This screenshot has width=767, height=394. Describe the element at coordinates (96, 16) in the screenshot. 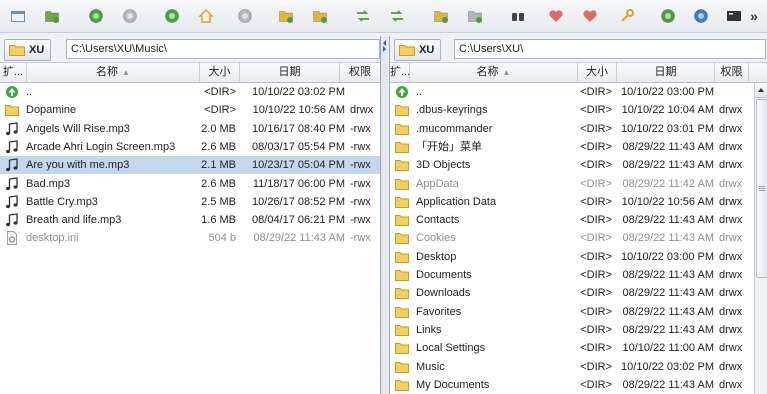

I see `back-button` at that location.